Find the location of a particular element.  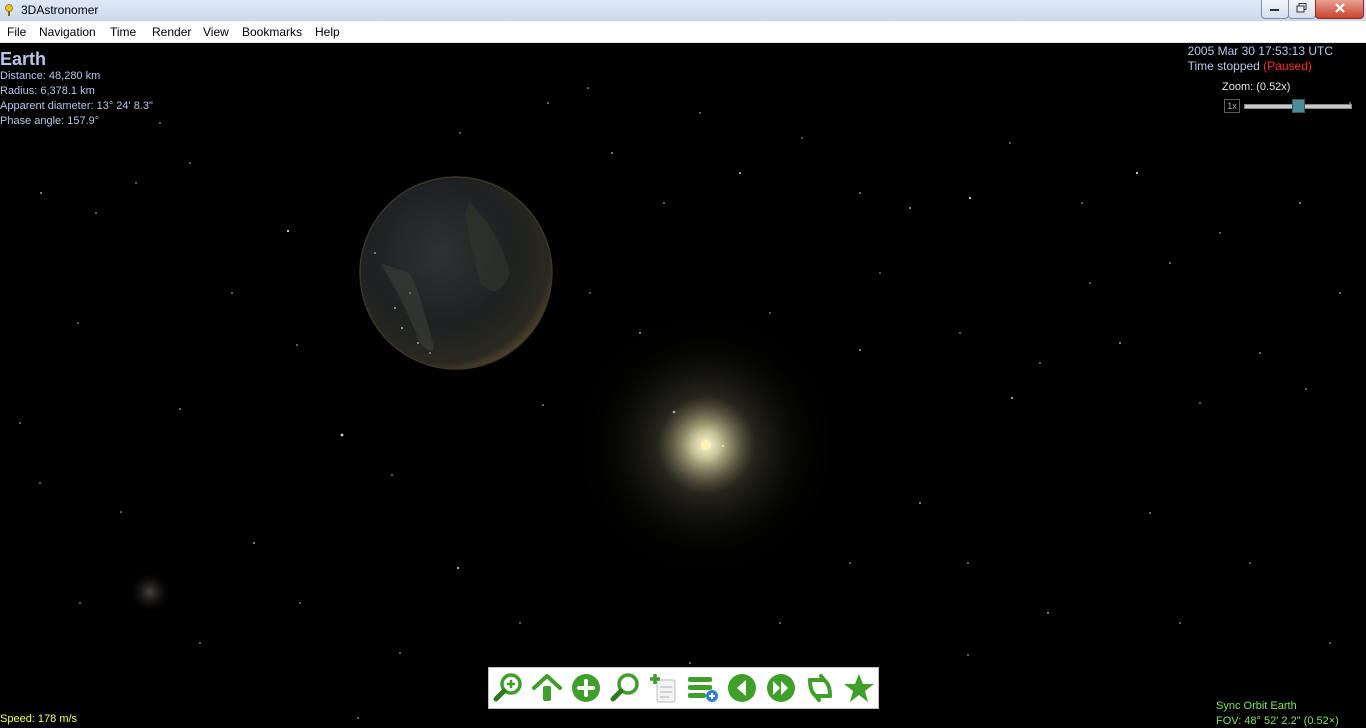

rewind-button is located at coordinates (742, 688).